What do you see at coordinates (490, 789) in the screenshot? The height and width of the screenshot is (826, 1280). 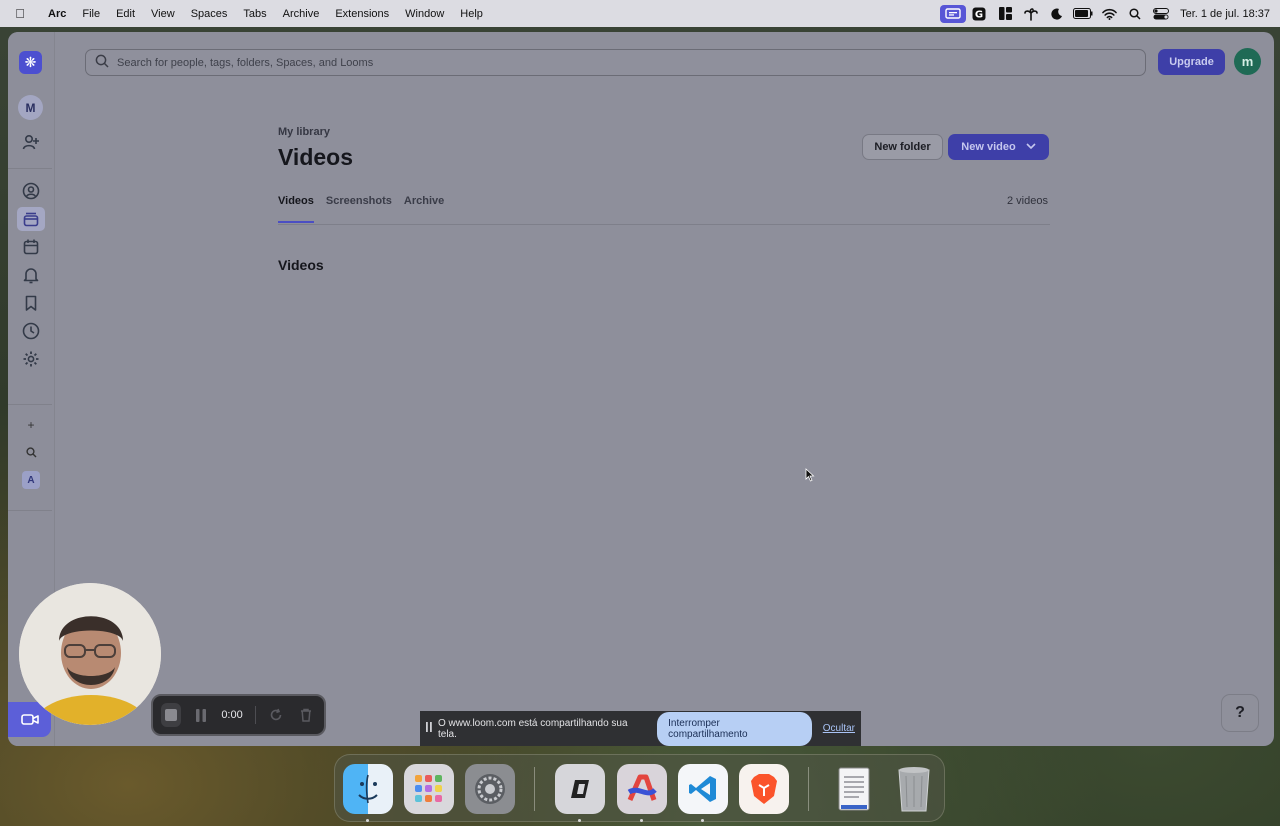 I see `system-settings-icon` at bounding box center [490, 789].